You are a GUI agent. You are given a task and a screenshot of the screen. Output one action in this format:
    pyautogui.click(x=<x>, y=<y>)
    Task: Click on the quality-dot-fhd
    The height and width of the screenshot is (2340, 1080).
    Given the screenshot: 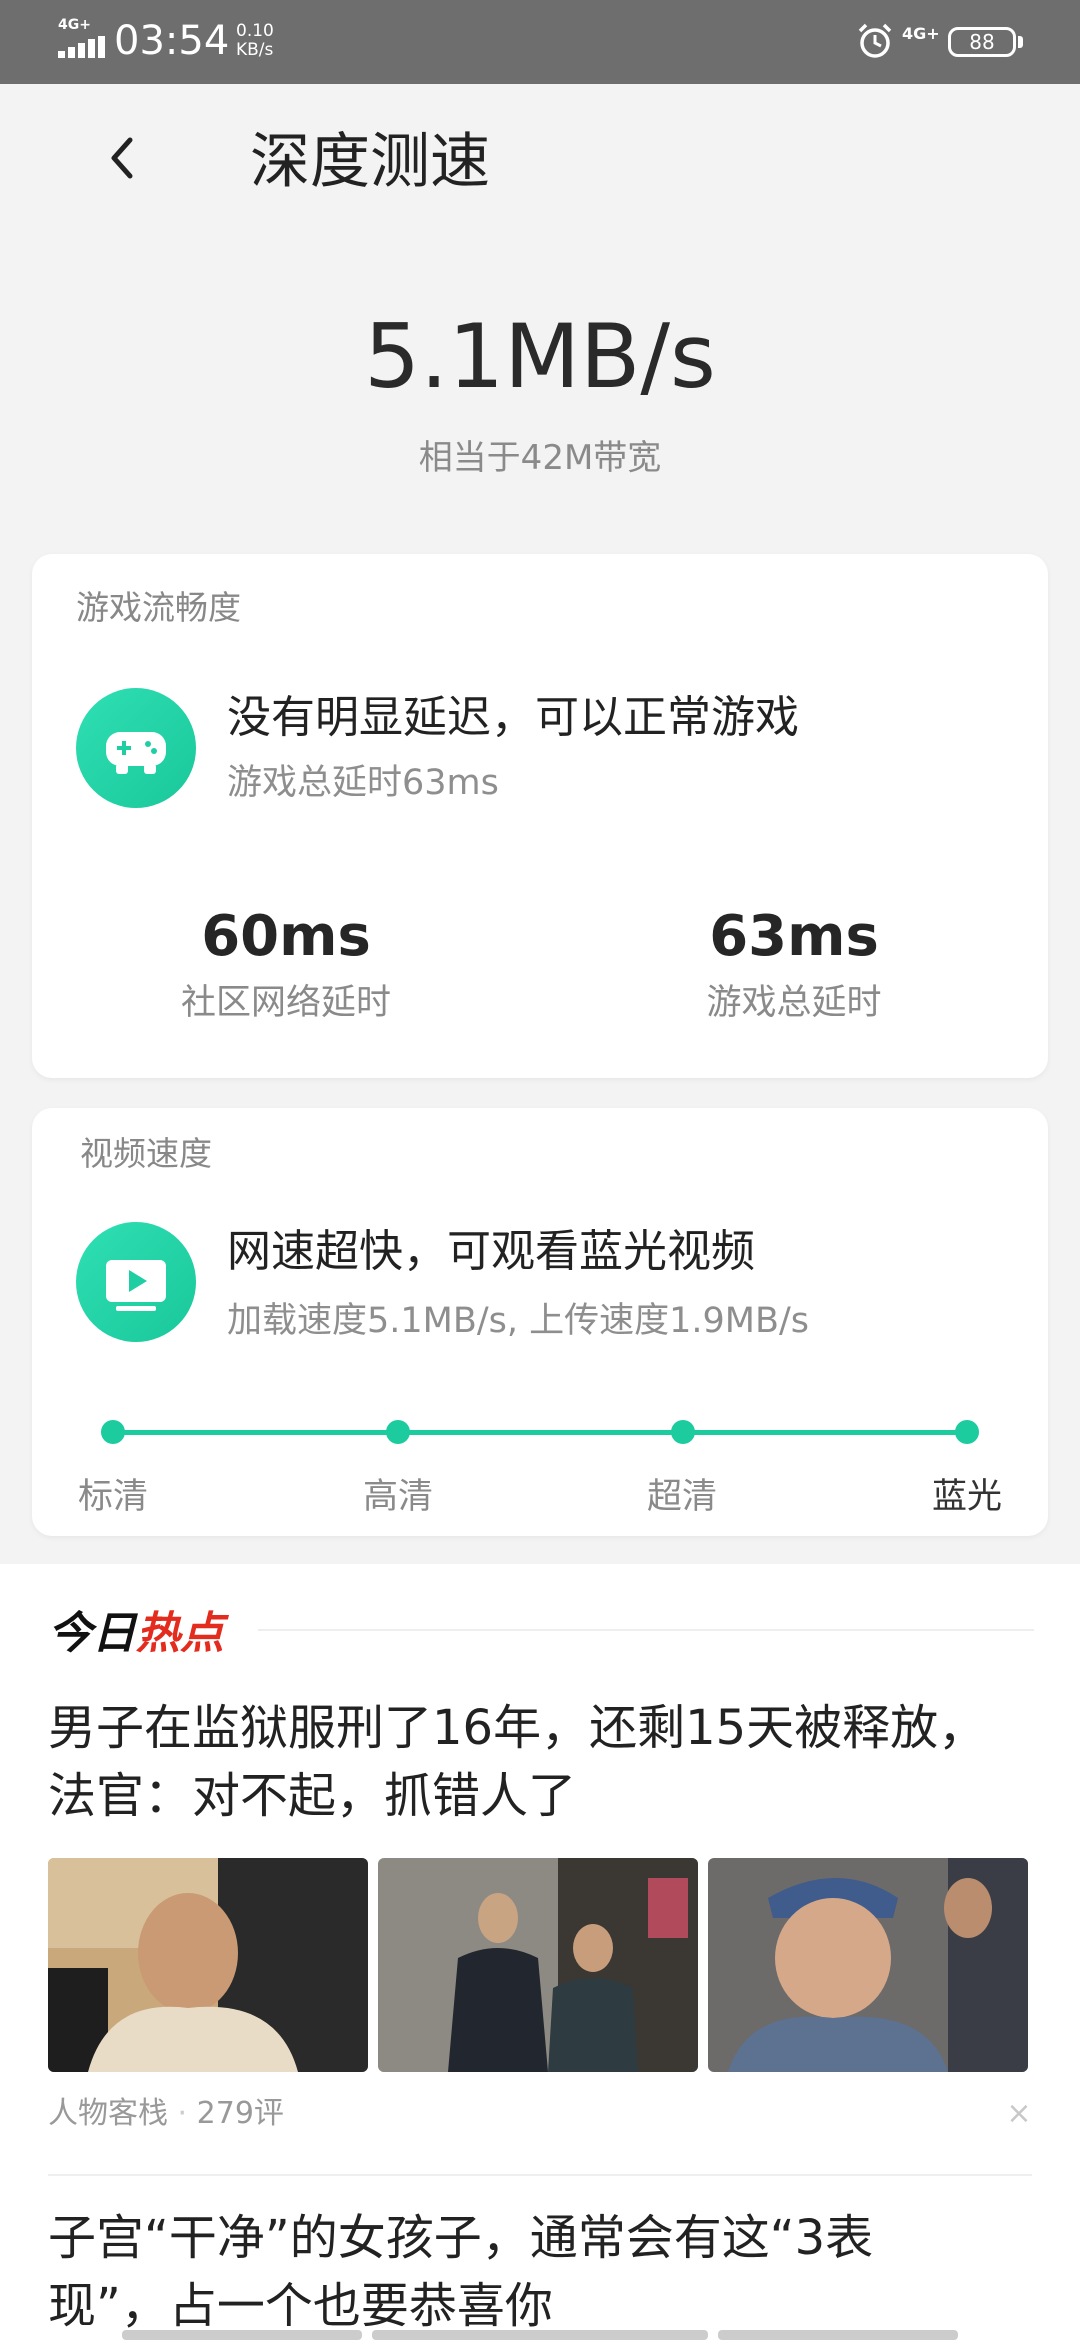 What is the action you would take?
    pyautogui.click(x=683, y=1432)
    